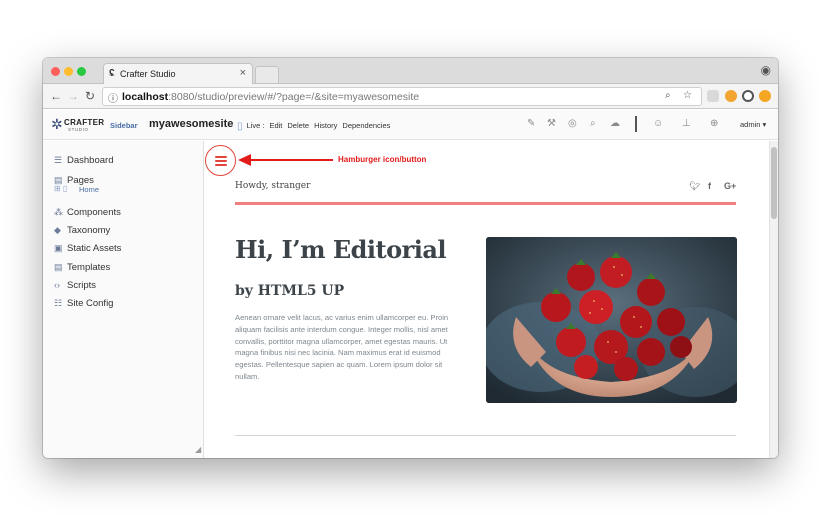 Image resolution: width=820 pixels, height=519 pixels. I want to click on sidebar-item-dashboard: ☰ Dashboard, so click(83, 160).